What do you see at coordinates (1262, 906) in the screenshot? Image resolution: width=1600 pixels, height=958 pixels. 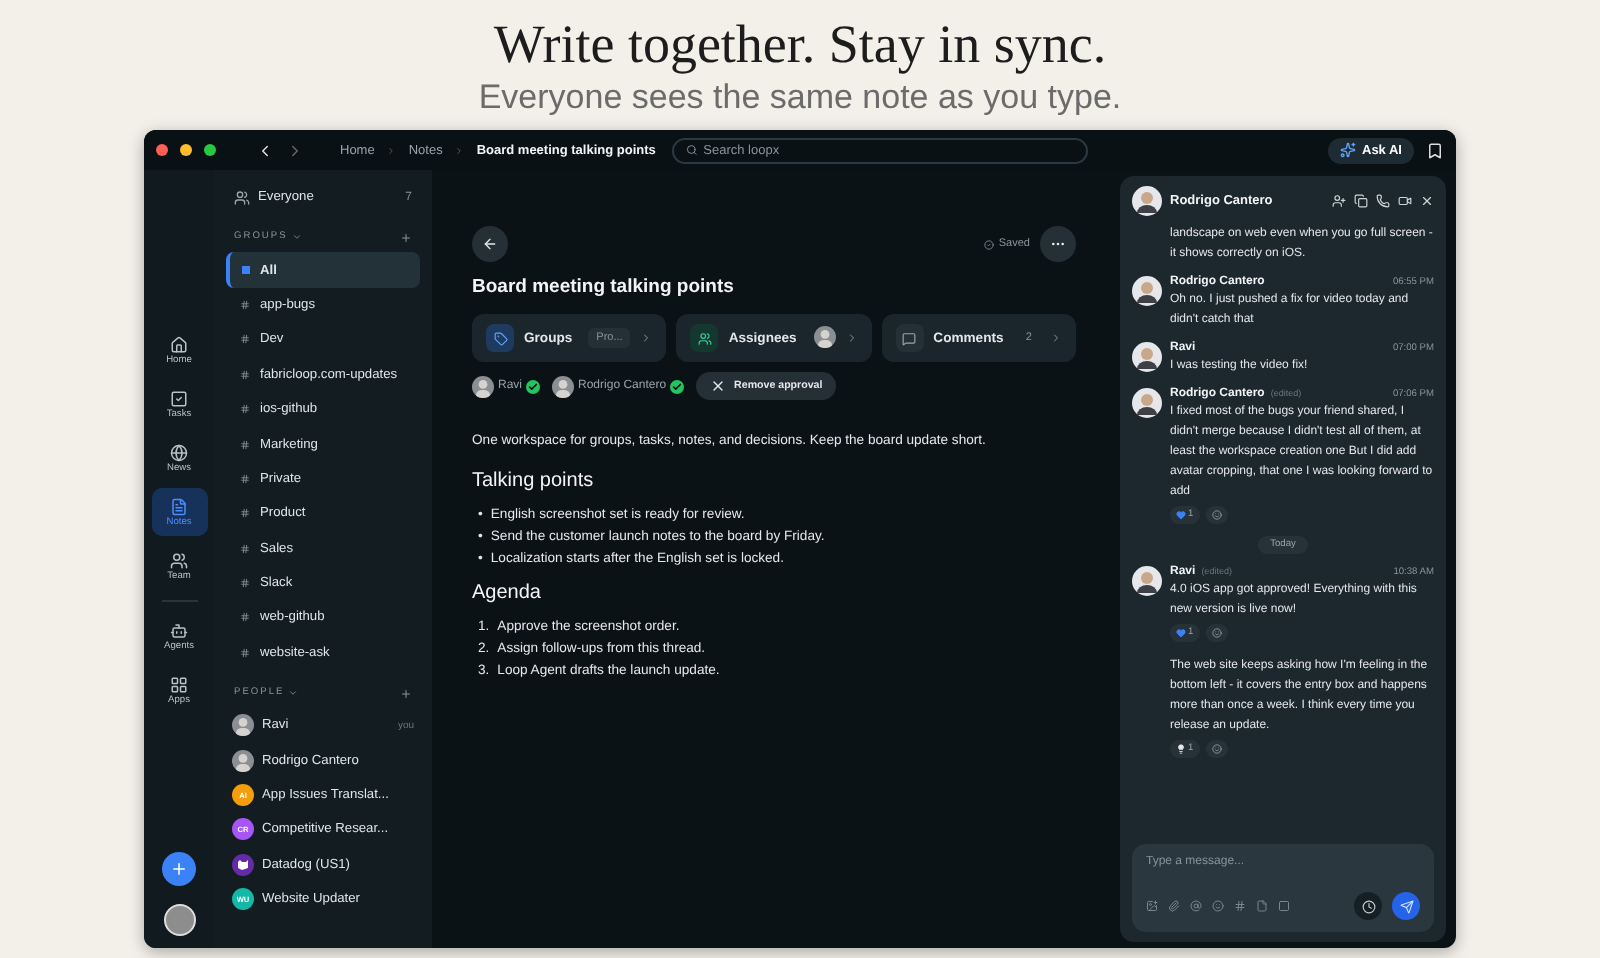 I see `file-icon` at bounding box center [1262, 906].